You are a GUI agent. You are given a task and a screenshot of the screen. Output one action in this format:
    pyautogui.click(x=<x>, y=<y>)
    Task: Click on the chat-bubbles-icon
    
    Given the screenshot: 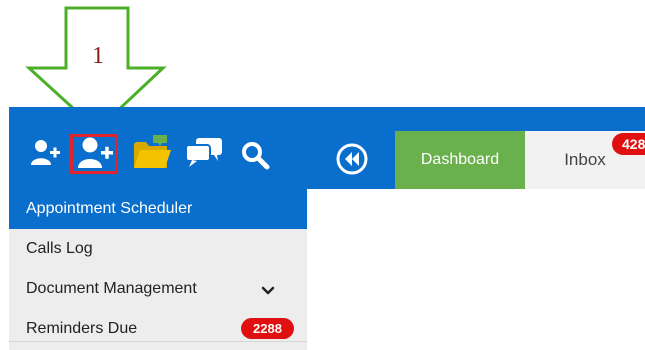 What is the action you would take?
    pyautogui.click(x=204, y=152)
    